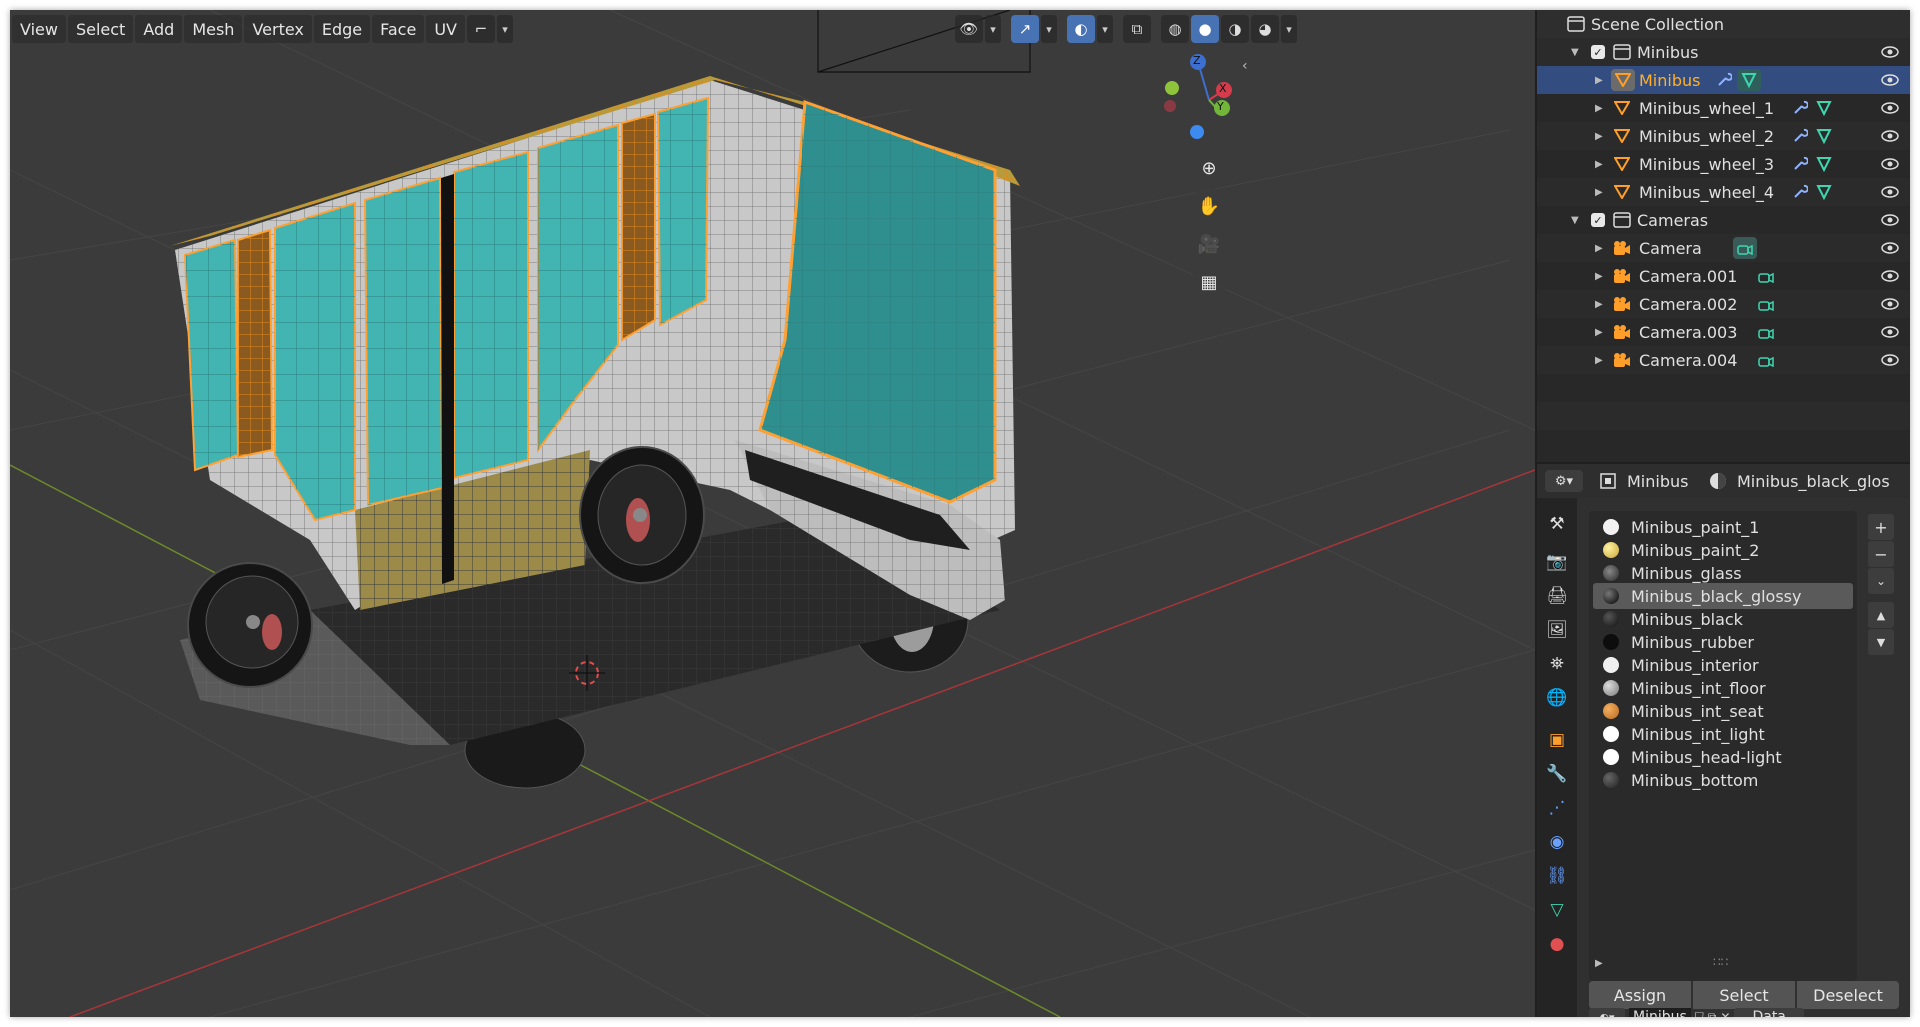 The width and height of the screenshot is (1920, 1027). What do you see at coordinates (1723, 276) in the screenshot?
I see `outliner-row-camera-001: ▶ Camera.001` at bounding box center [1723, 276].